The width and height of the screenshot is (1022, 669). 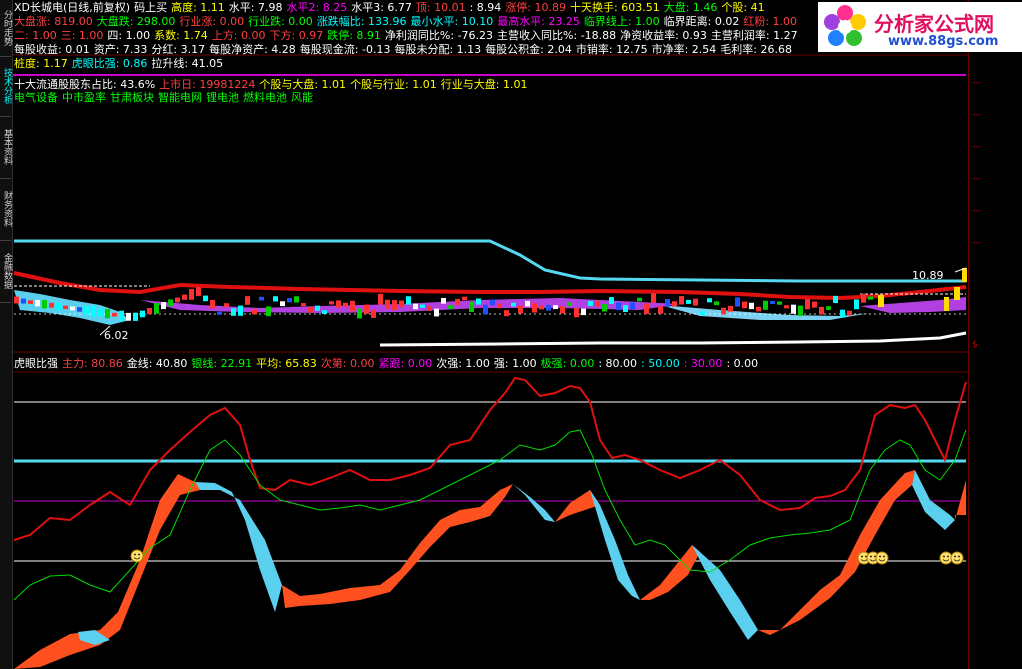 I want to click on info-field: 上方: 0.00, so click(x=238, y=35).